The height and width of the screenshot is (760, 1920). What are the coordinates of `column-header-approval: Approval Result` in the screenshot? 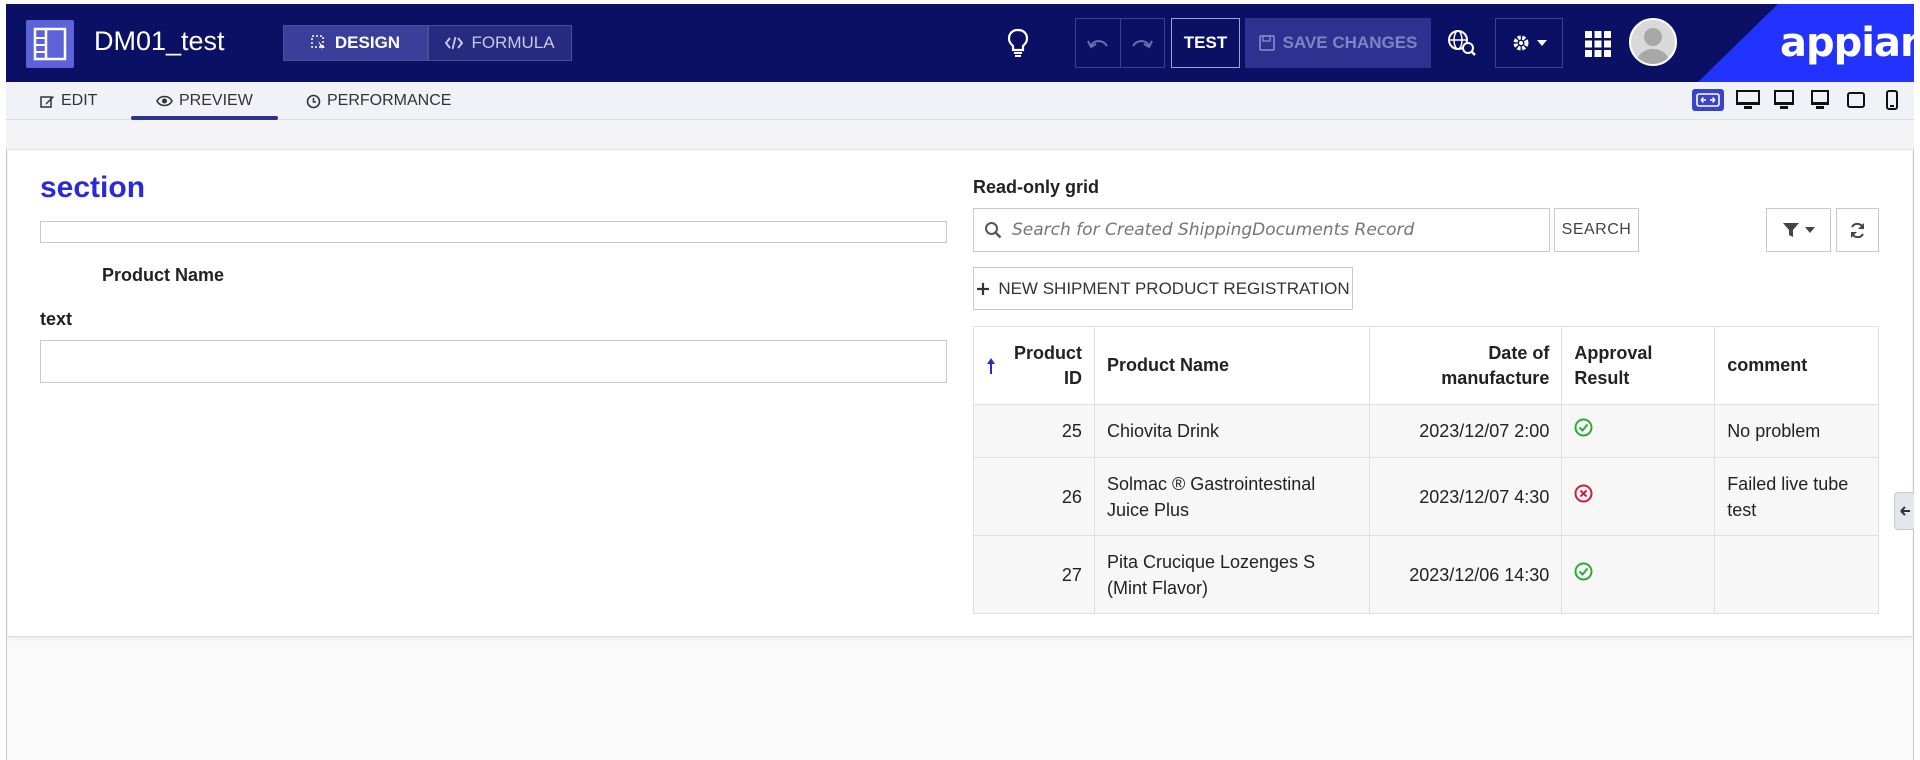 It's located at (1638, 365).